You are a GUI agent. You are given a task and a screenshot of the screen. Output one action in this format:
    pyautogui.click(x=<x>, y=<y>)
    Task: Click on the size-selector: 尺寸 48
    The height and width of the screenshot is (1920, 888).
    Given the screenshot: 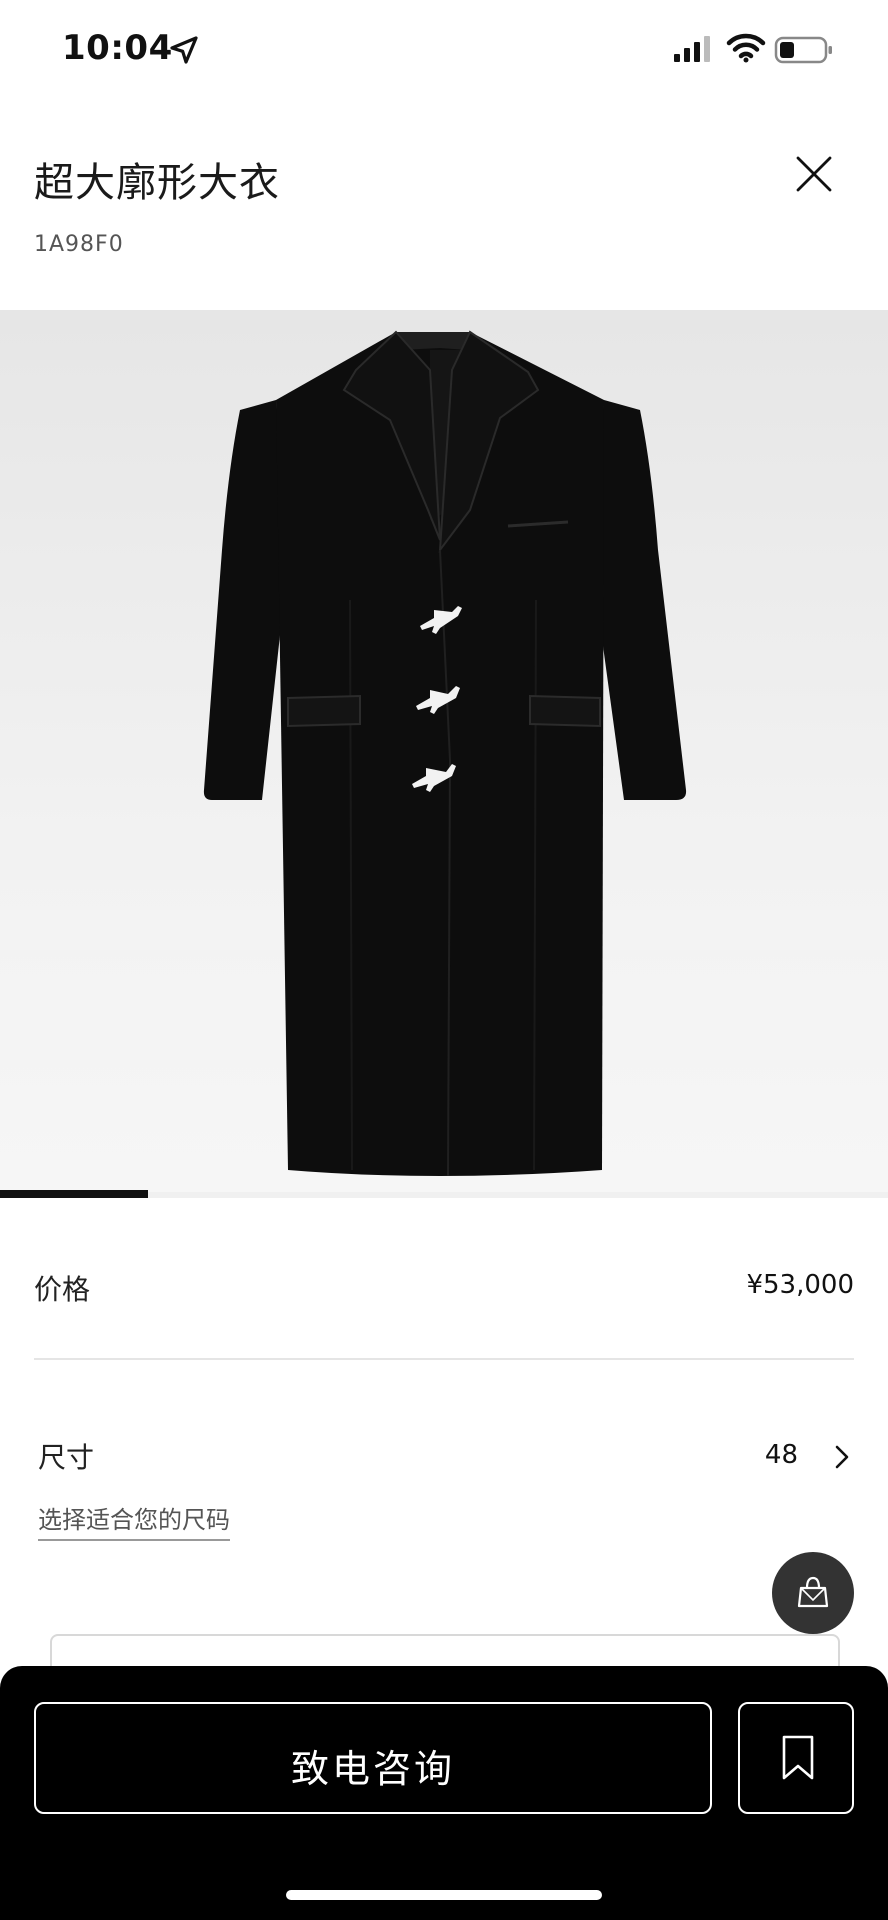 What is the action you would take?
    pyautogui.click(x=444, y=1455)
    